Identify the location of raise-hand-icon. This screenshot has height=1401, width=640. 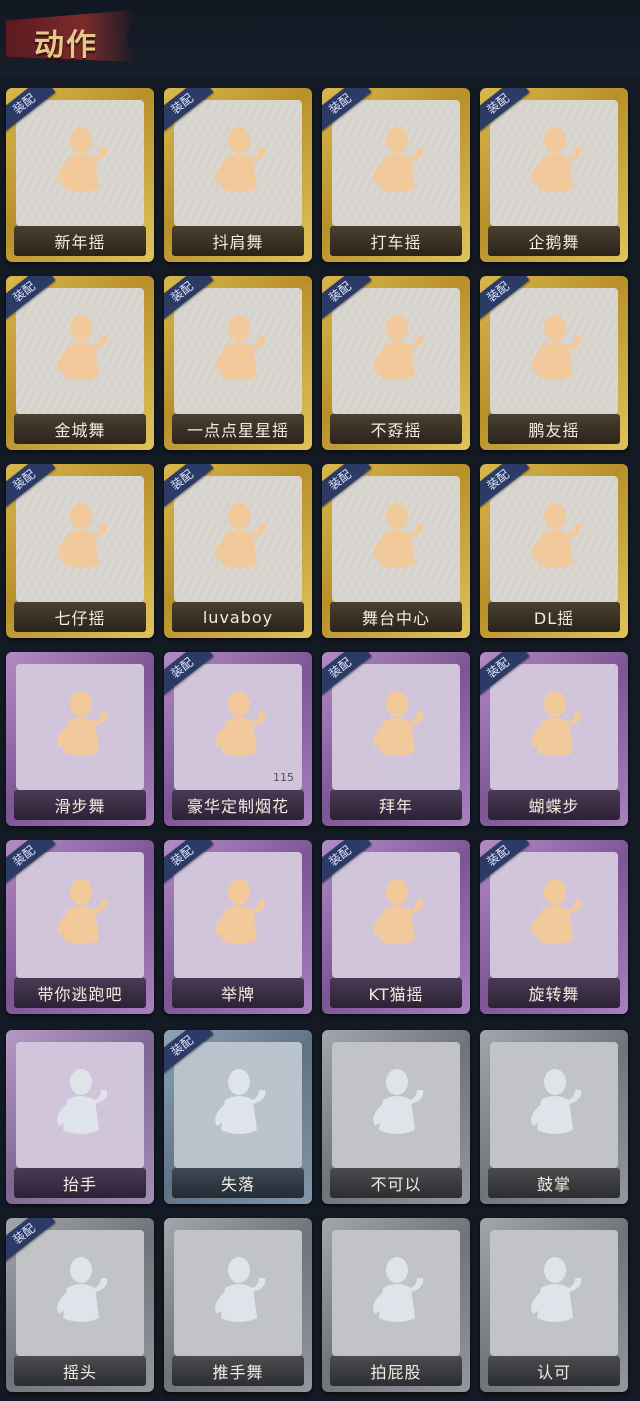
(80, 1105).